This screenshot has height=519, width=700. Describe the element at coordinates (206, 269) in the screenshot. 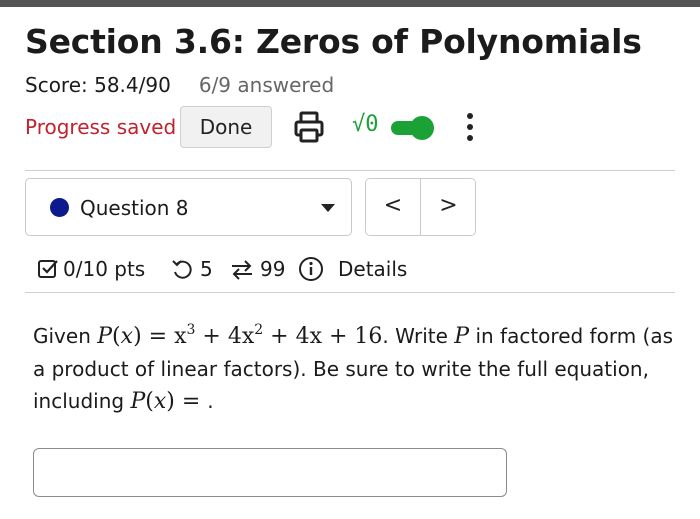

I see `retries-count: 5` at that location.